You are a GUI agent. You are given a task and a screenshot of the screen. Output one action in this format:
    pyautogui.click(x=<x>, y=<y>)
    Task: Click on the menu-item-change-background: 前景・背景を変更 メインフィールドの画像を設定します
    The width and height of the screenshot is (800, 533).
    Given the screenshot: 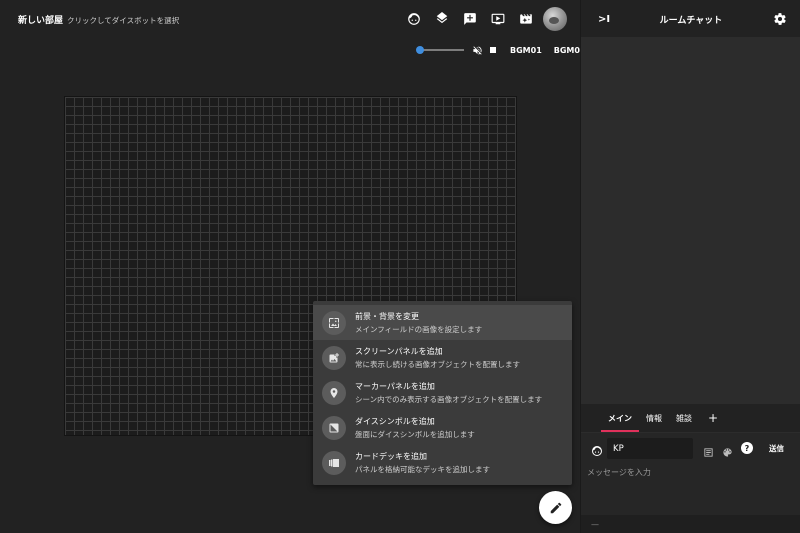 What is the action you would take?
    pyautogui.click(x=442, y=322)
    